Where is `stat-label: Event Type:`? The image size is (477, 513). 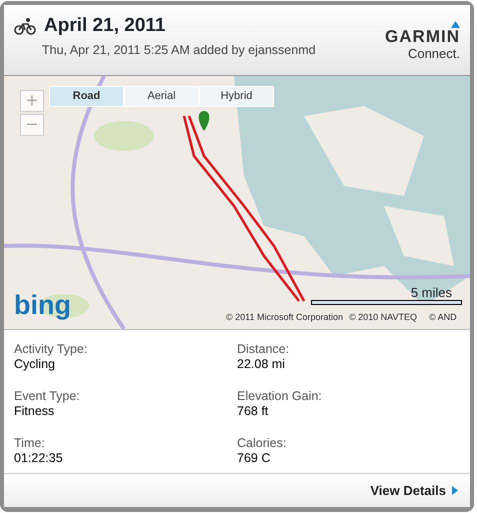 stat-label: Event Type: is located at coordinates (47, 396).